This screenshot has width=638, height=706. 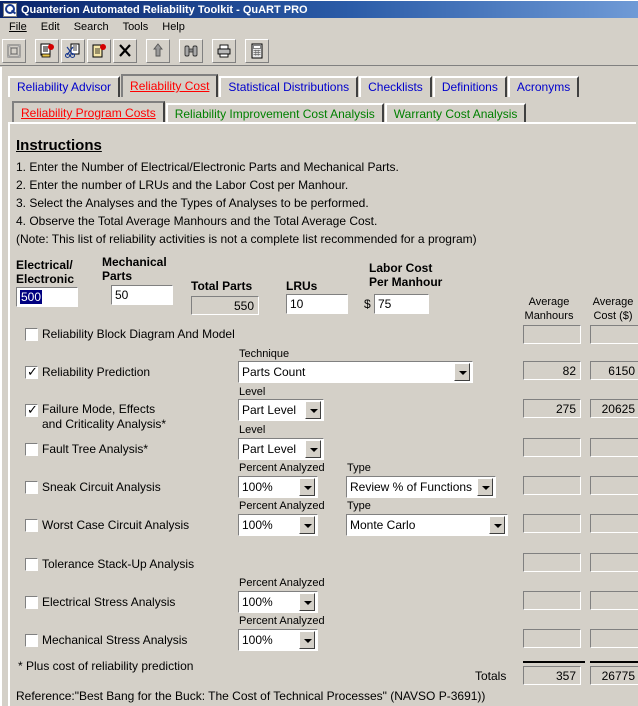 I want to click on totals-cost-value: 26775, so click(x=614, y=675).